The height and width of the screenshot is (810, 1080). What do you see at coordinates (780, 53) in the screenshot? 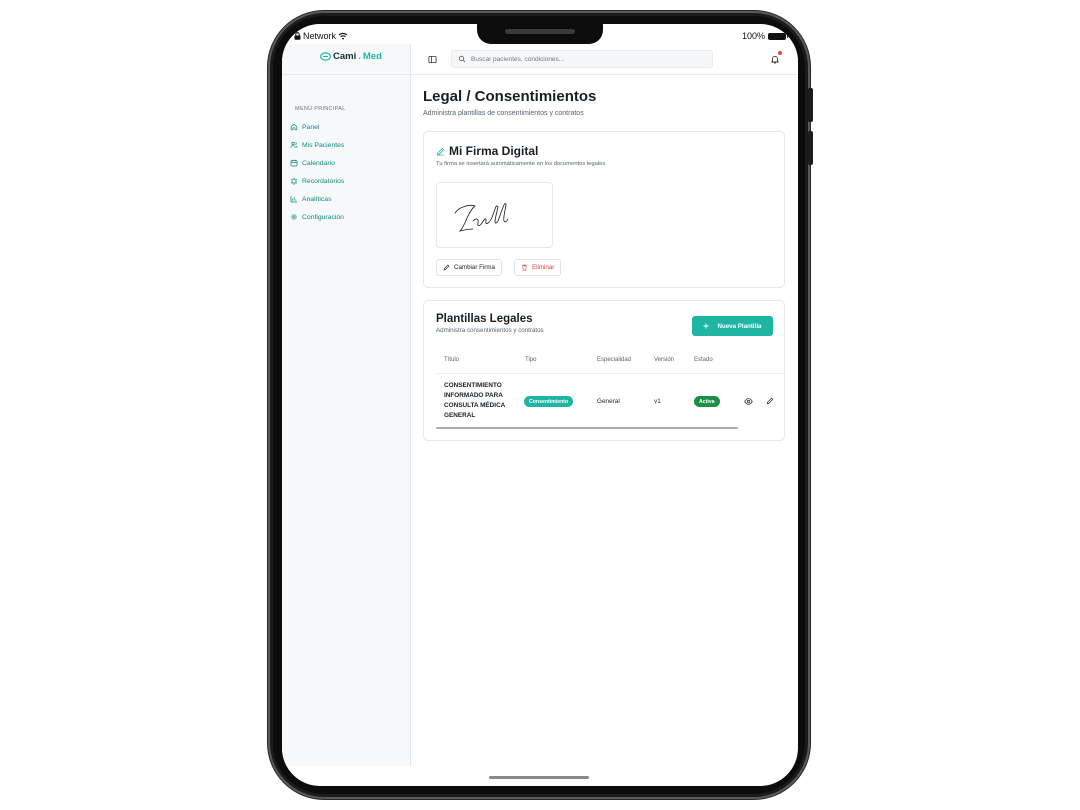
I see `notification-dot` at bounding box center [780, 53].